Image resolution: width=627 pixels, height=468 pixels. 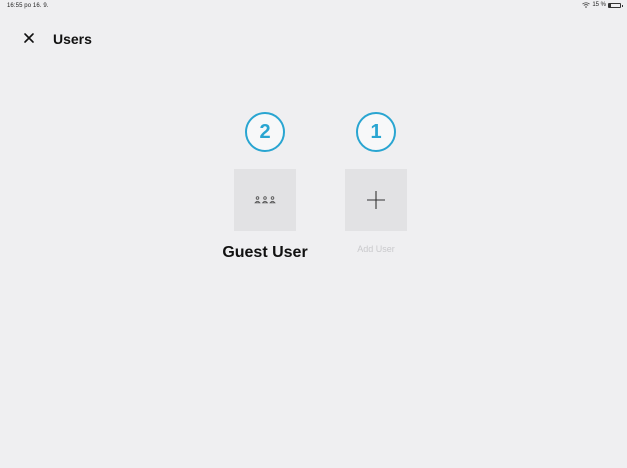 What do you see at coordinates (376, 132) in the screenshot?
I see `add-user-callout-badge: 1` at bounding box center [376, 132].